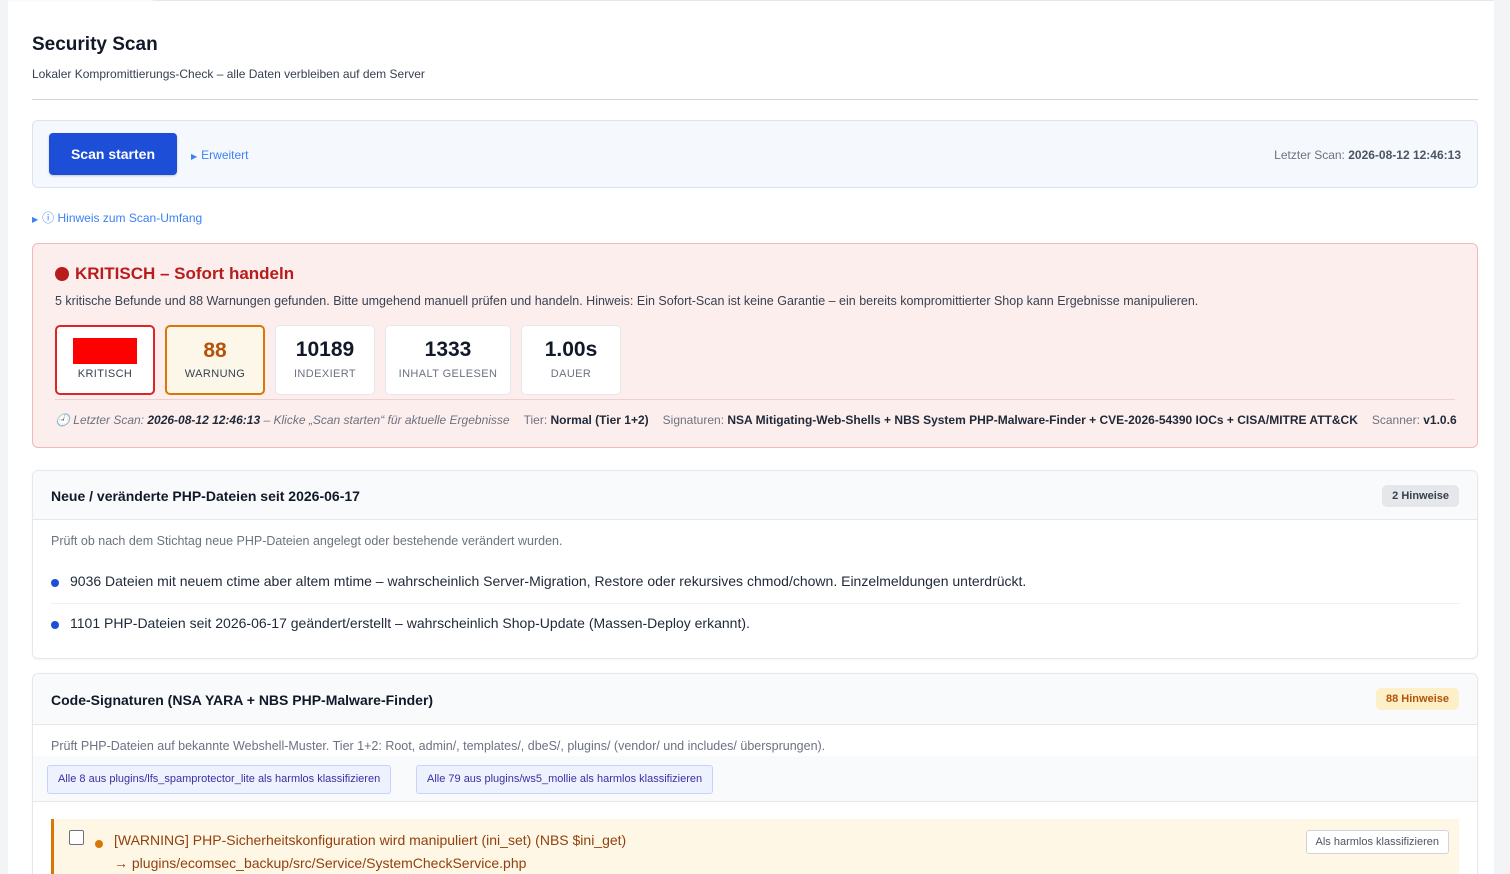 The width and height of the screenshot is (1510, 874). I want to click on stat-value: 1333, so click(448, 349).